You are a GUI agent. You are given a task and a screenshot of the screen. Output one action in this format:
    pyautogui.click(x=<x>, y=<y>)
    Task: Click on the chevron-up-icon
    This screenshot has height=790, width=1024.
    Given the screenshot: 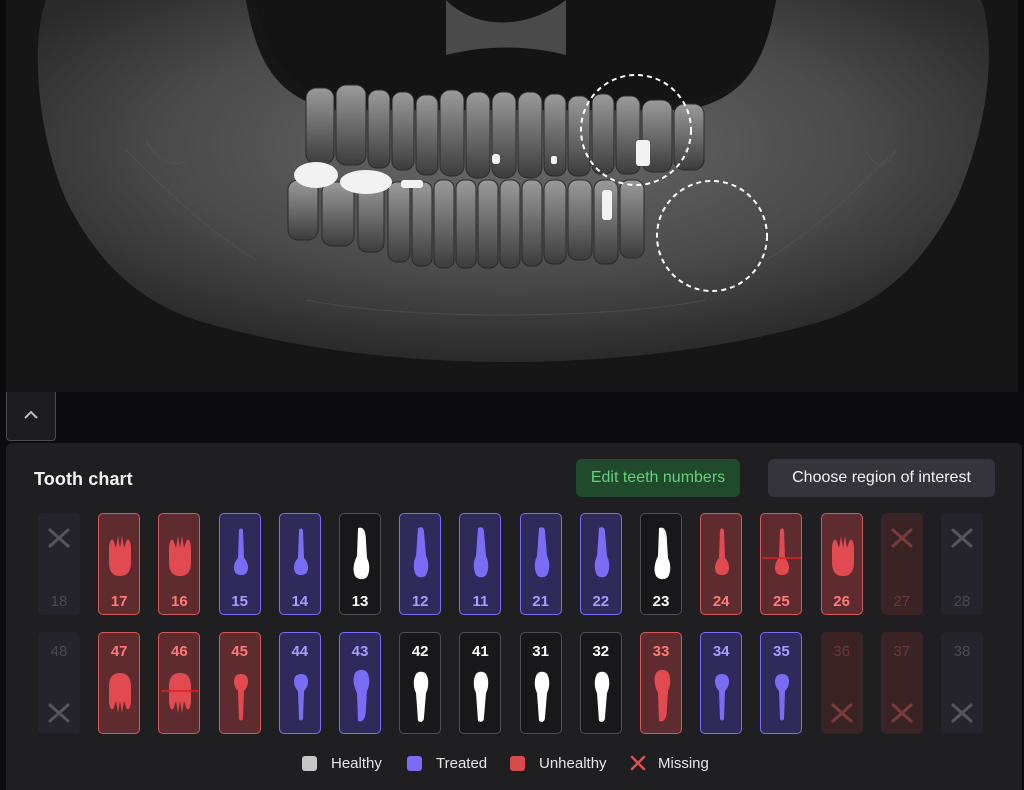 What is the action you would take?
    pyautogui.click(x=31, y=416)
    